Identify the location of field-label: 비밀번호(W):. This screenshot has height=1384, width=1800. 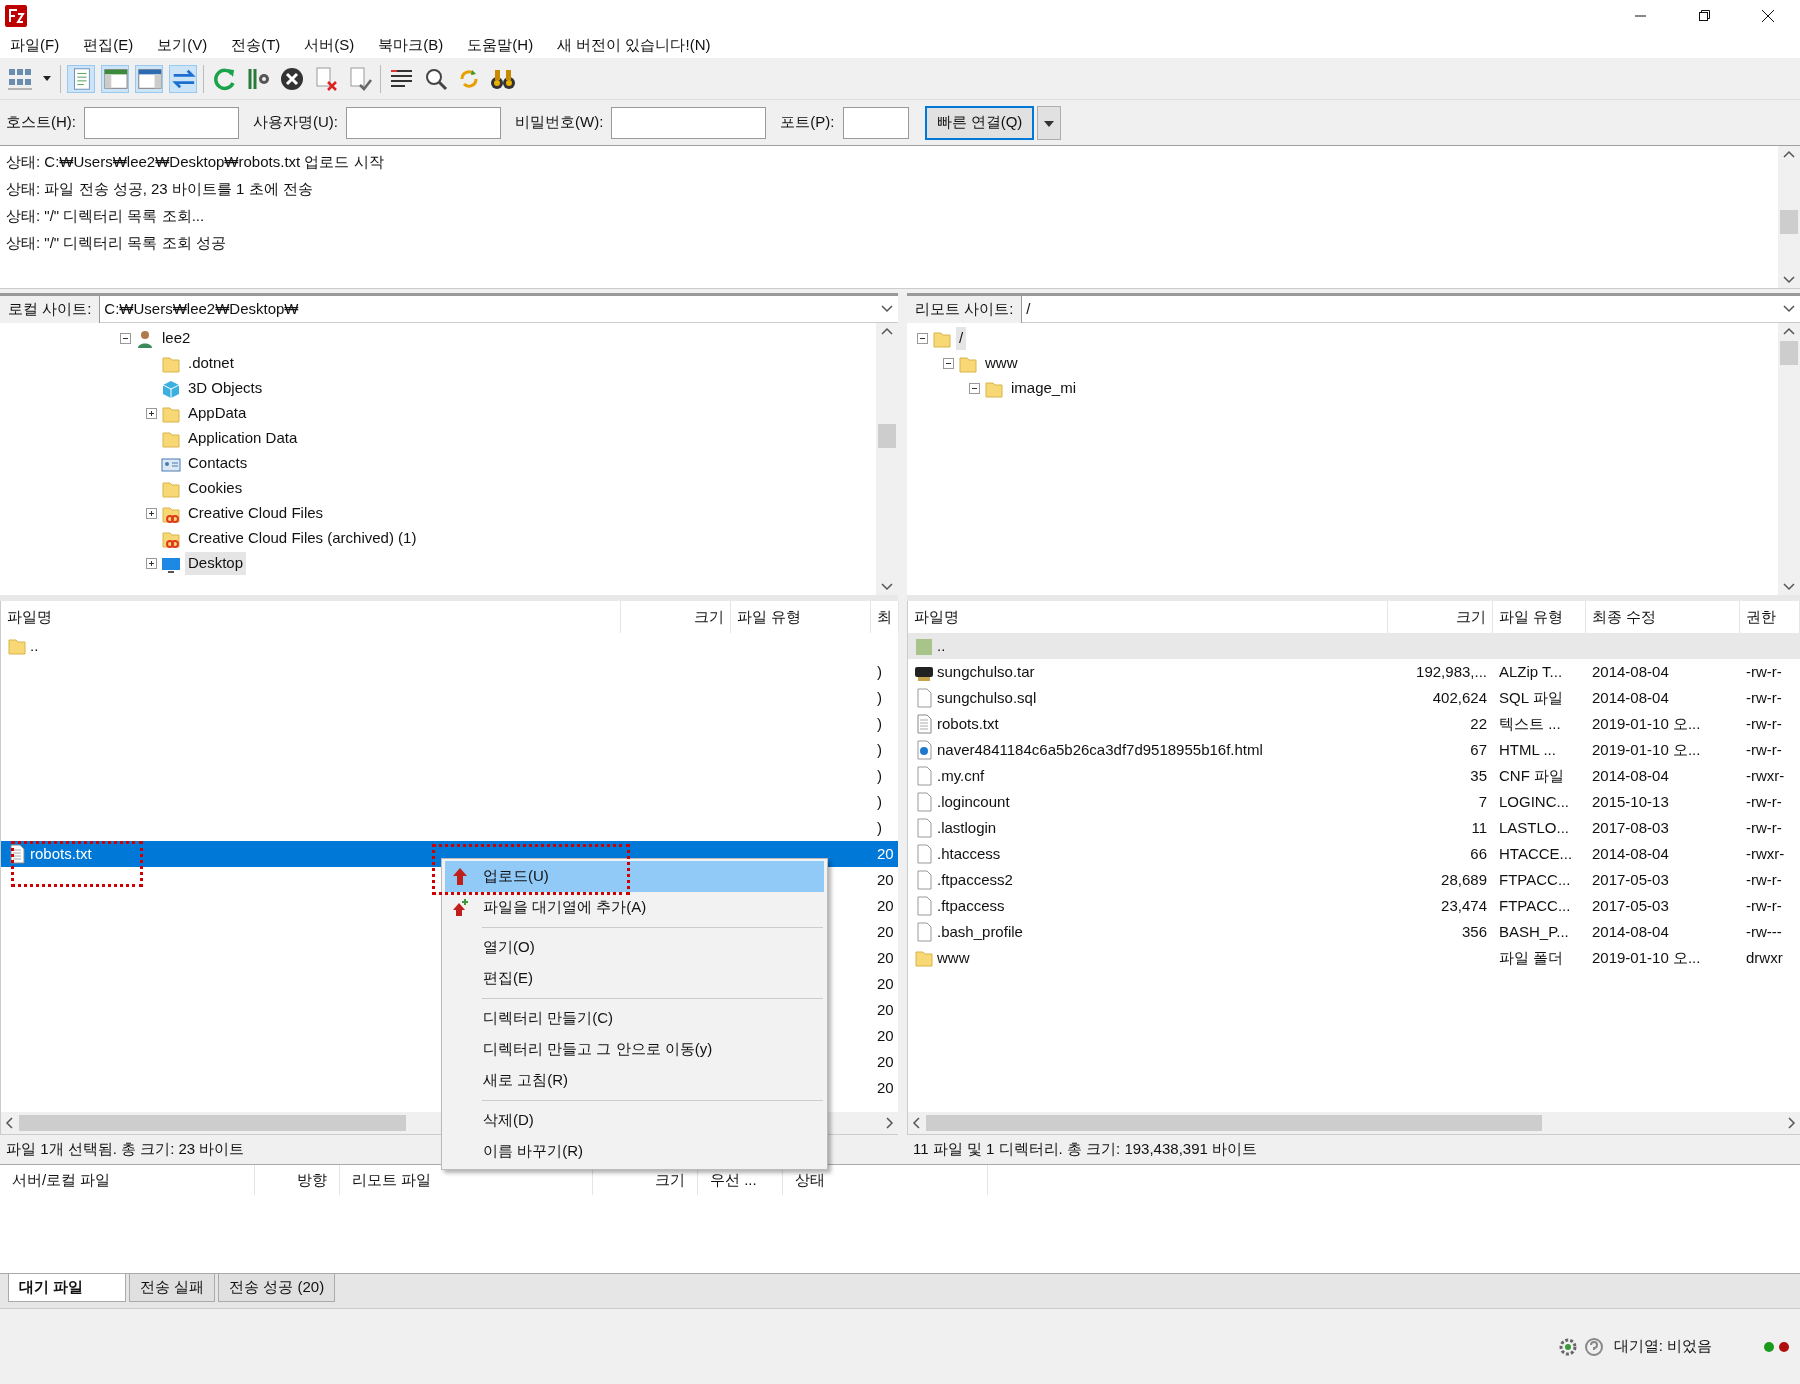
(559, 122).